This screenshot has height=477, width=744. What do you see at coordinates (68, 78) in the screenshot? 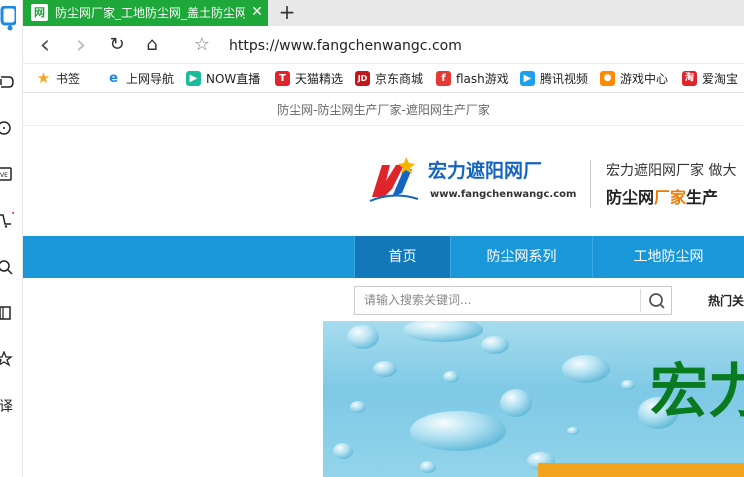
I see `bookmark-label: 书签` at bounding box center [68, 78].